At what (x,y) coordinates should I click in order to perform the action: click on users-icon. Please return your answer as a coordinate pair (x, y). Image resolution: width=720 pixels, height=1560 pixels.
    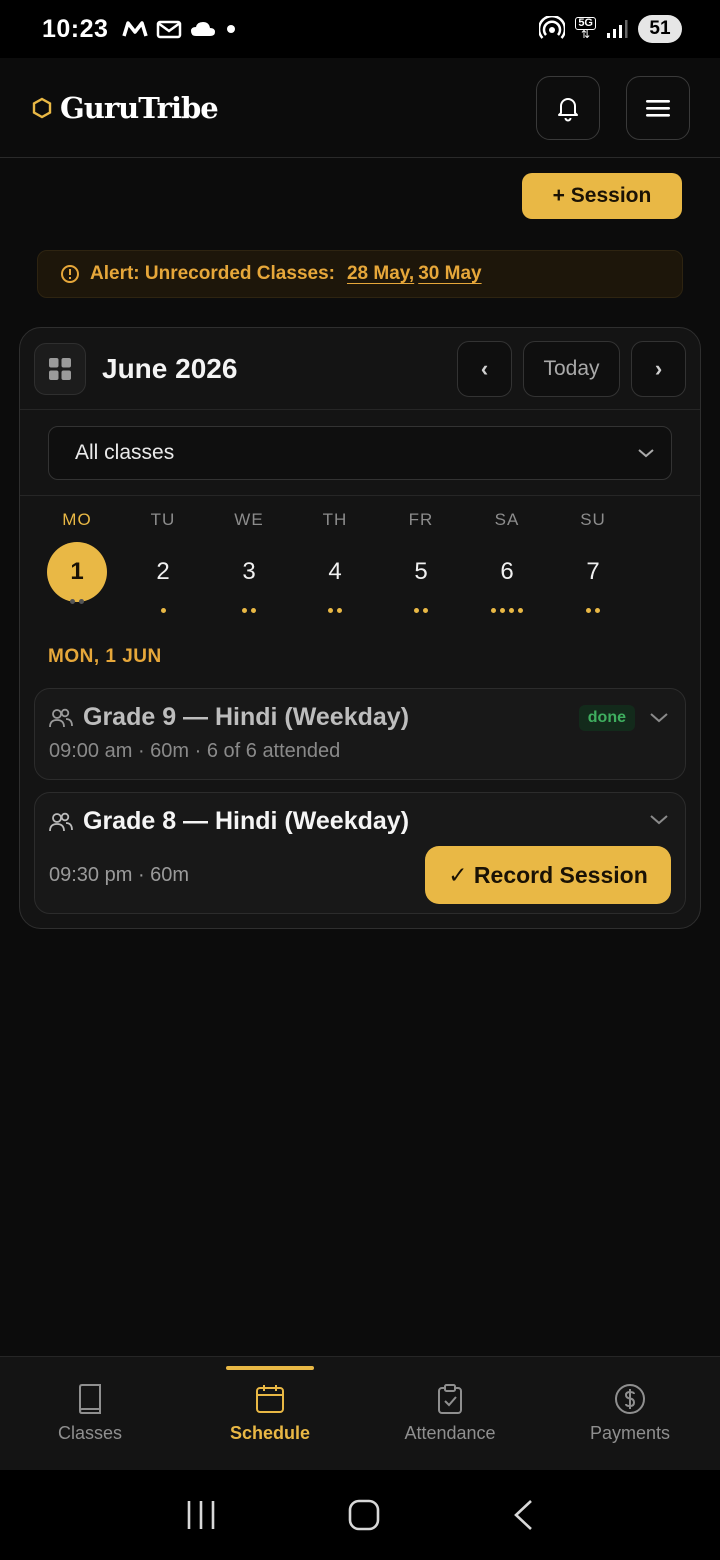
    Looking at the image, I should click on (61, 717).